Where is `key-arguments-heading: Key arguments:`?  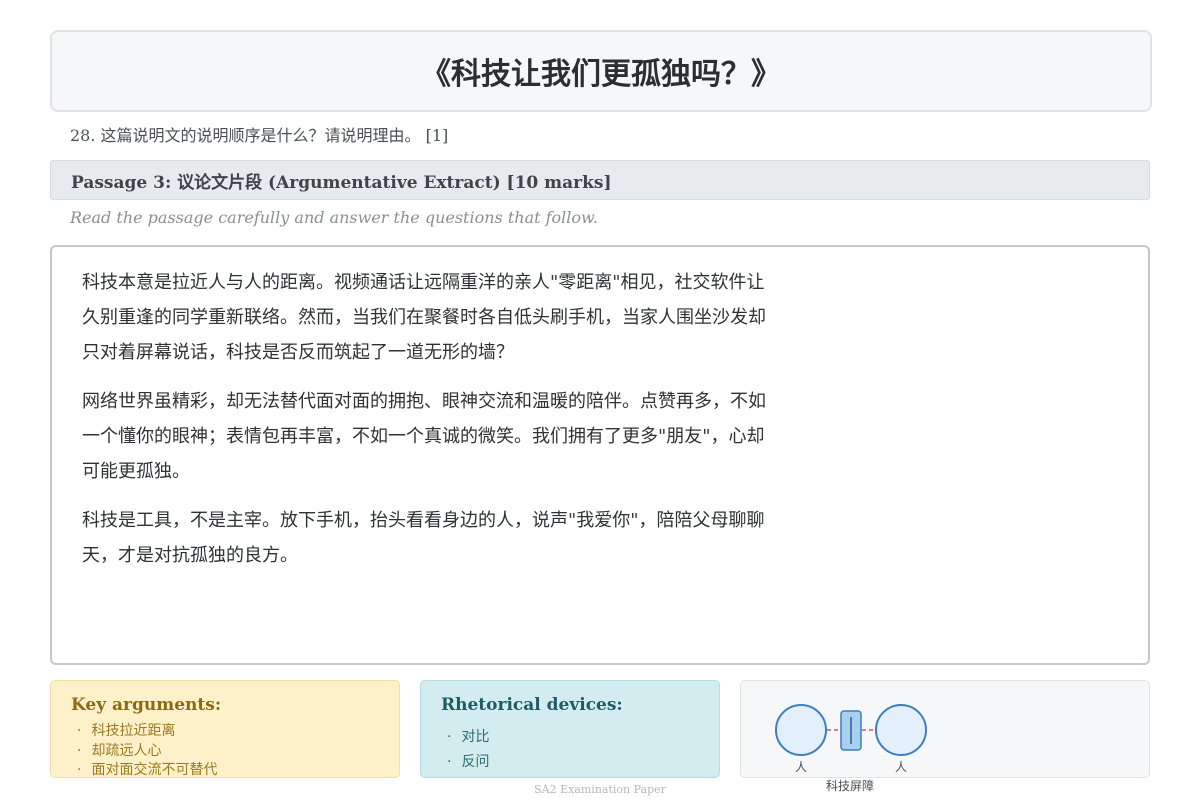
key-arguments-heading: Key arguments: is located at coordinates (146, 705).